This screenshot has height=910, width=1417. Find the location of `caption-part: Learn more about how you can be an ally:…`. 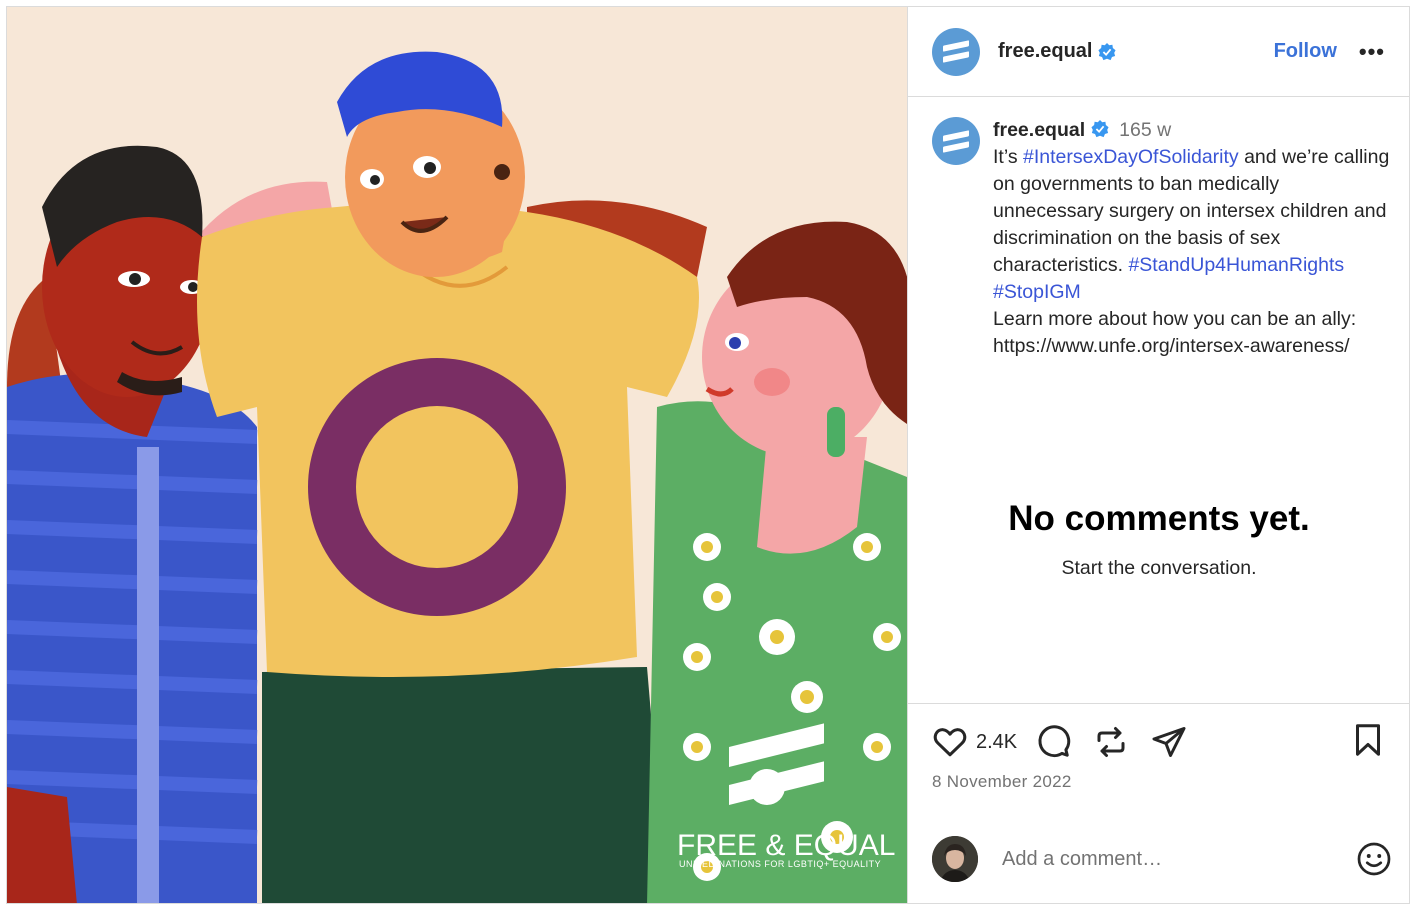

caption-part: Learn more about how you can be an ally:… is located at coordinates (1175, 332).